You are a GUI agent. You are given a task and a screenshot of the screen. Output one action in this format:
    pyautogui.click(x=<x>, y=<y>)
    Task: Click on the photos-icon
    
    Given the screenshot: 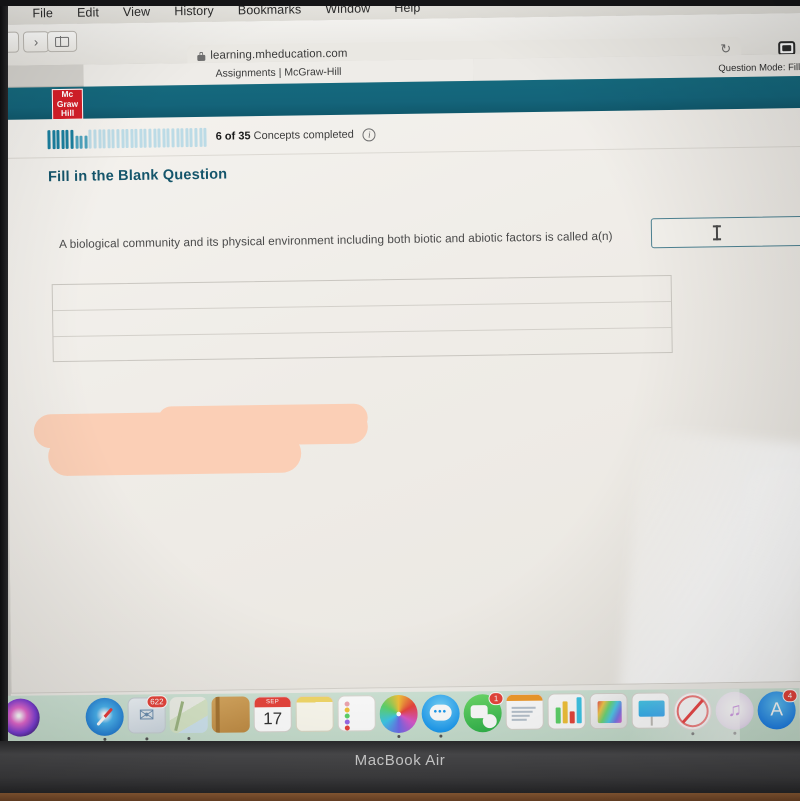 What is the action you would take?
    pyautogui.click(x=398, y=714)
    